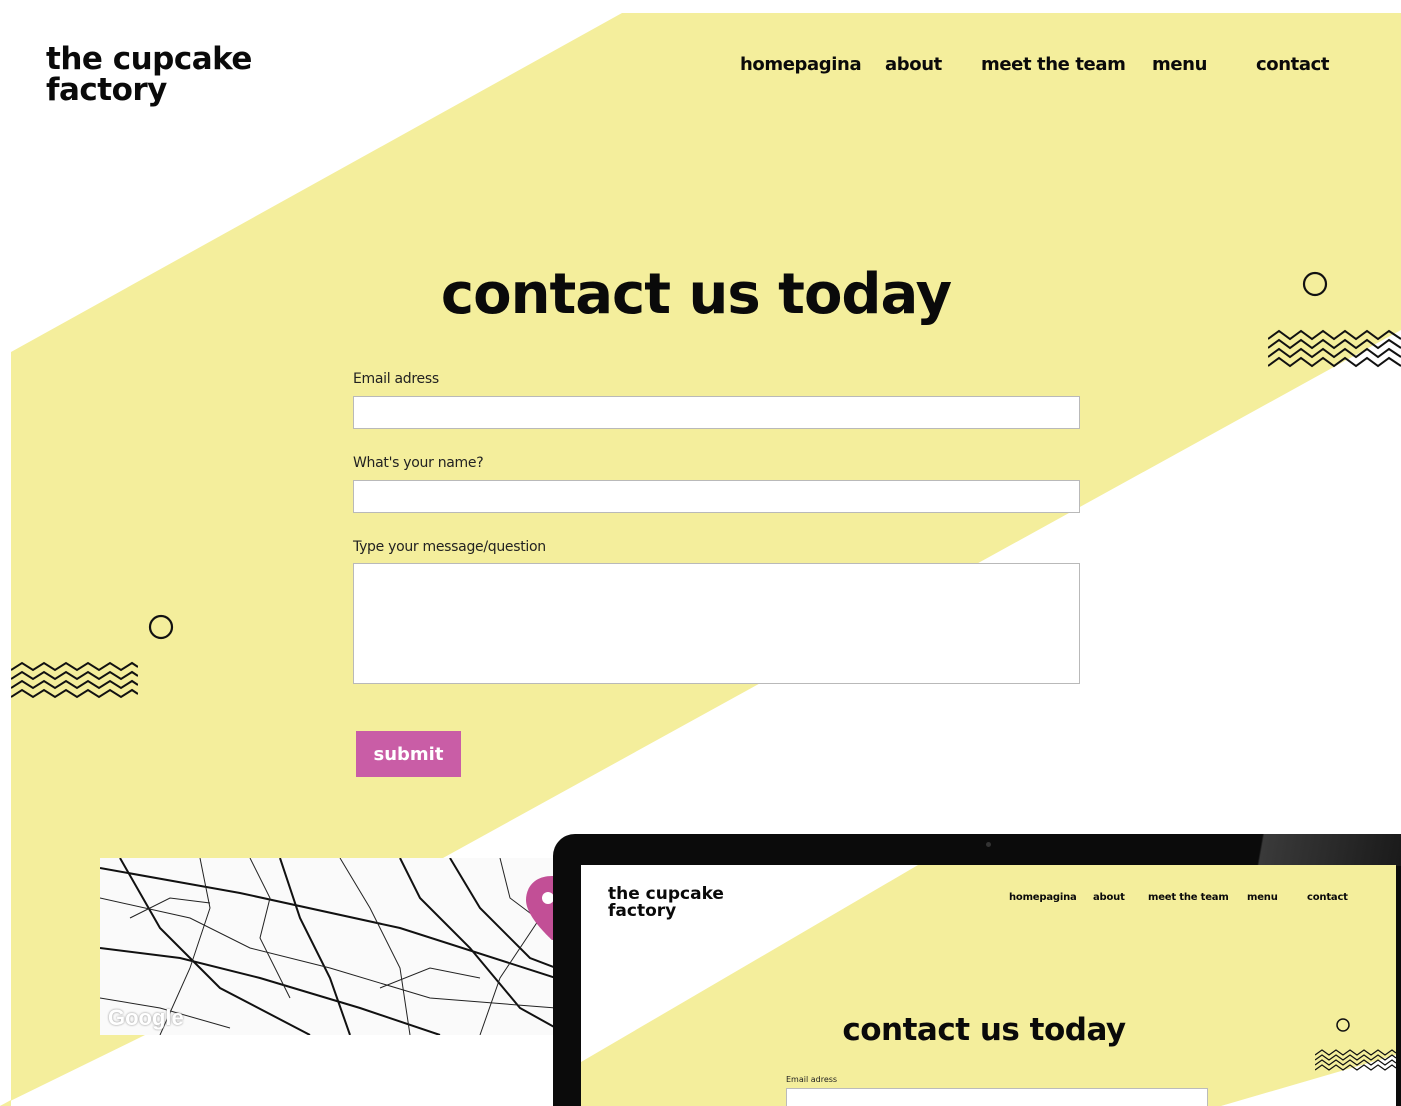 The height and width of the screenshot is (1106, 1401). What do you see at coordinates (1109, 897) in the screenshot?
I see `preview-nav-item-about: about` at bounding box center [1109, 897].